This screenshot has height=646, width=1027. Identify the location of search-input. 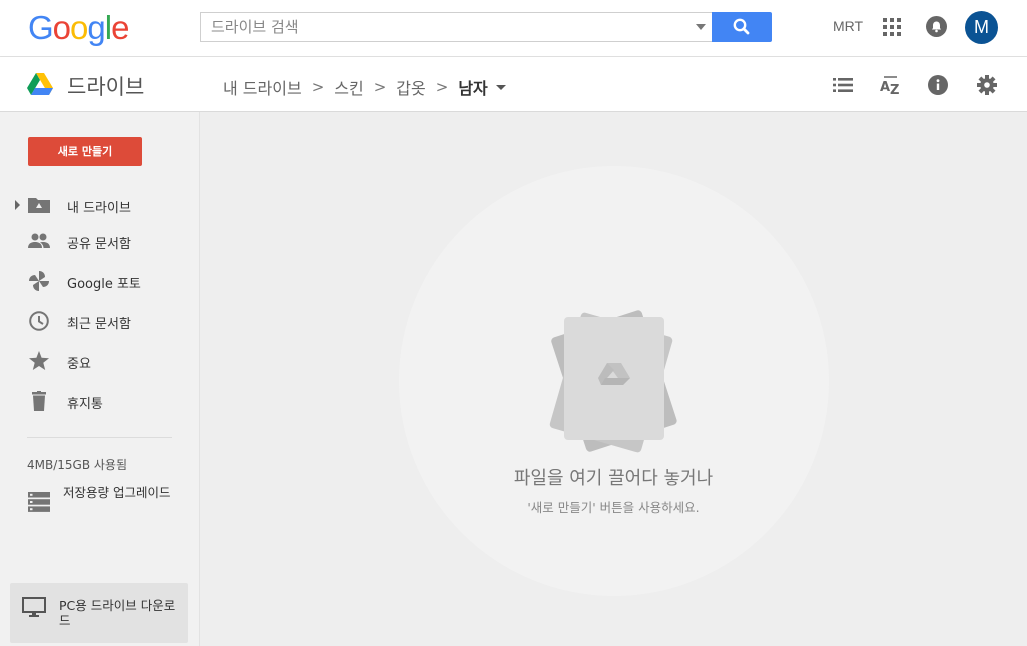
(446, 27).